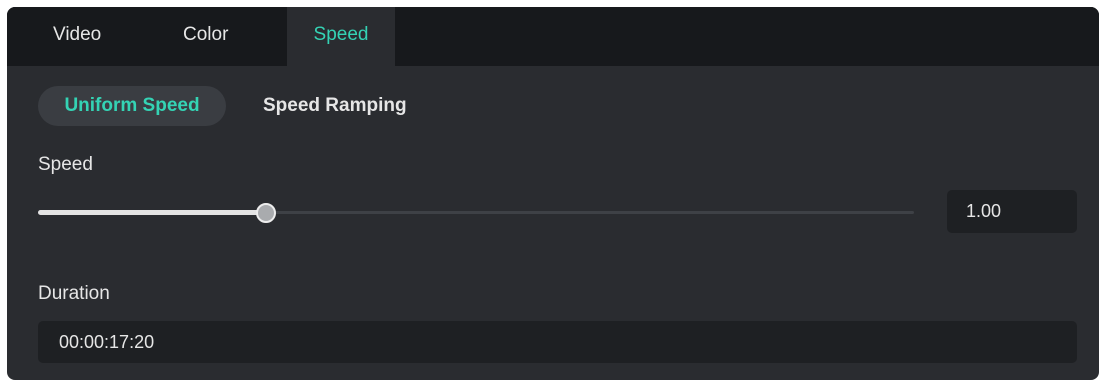 This screenshot has height=380, width=1099. Describe the element at coordinates (265, 213) in the screenshot. I see `speed-slider-thumb` at that location.